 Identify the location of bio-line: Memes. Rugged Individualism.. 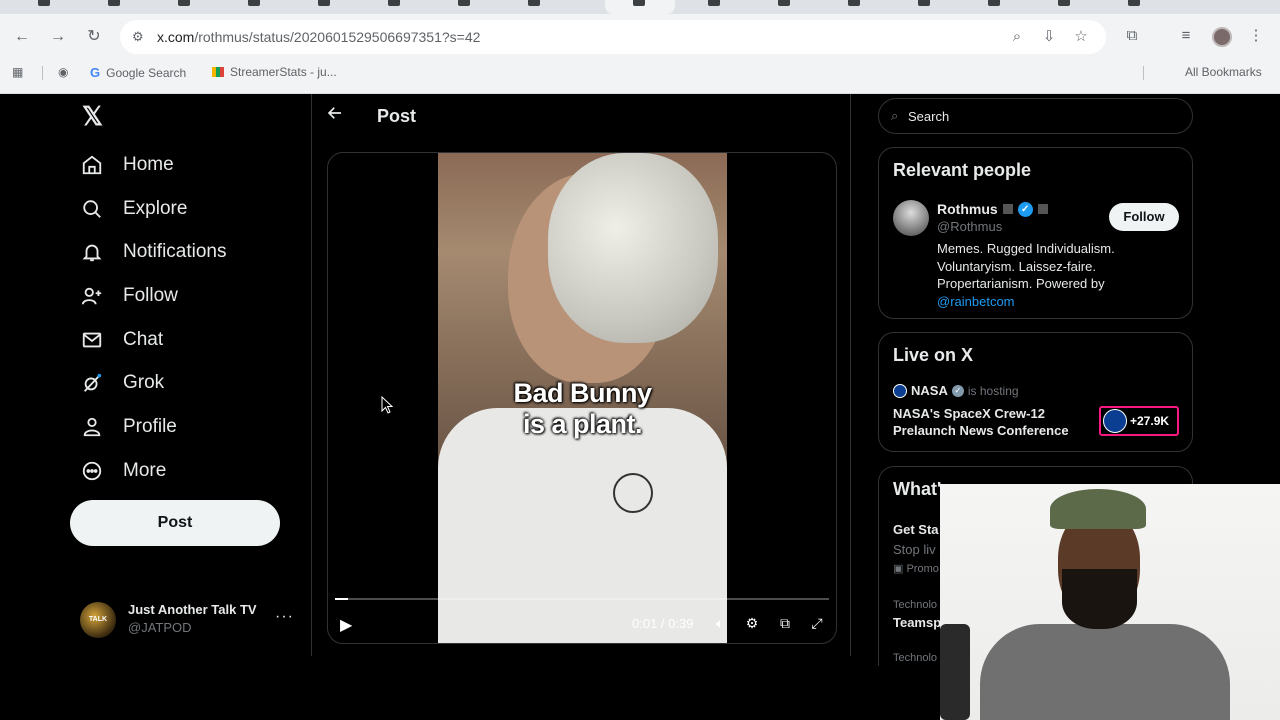
(1026, 248).